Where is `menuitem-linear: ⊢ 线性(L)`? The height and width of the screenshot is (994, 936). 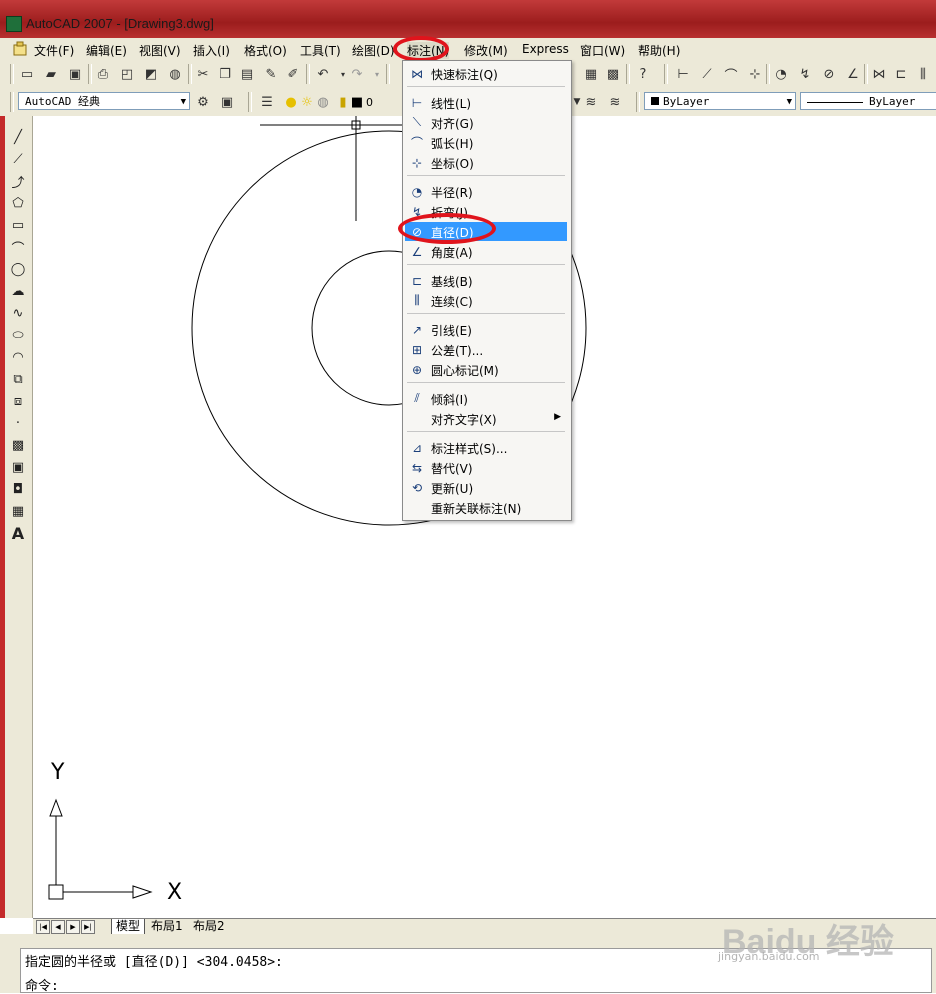 menuitem-linear: ⊢ 线性(L) is located at coordinates (486, 102).